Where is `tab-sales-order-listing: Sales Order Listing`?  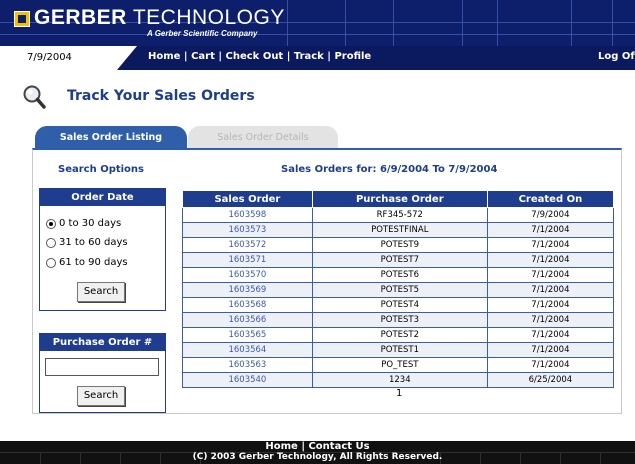
tab-sales-order-listing: Sales Order Listing is located at coordinates (111, 137).